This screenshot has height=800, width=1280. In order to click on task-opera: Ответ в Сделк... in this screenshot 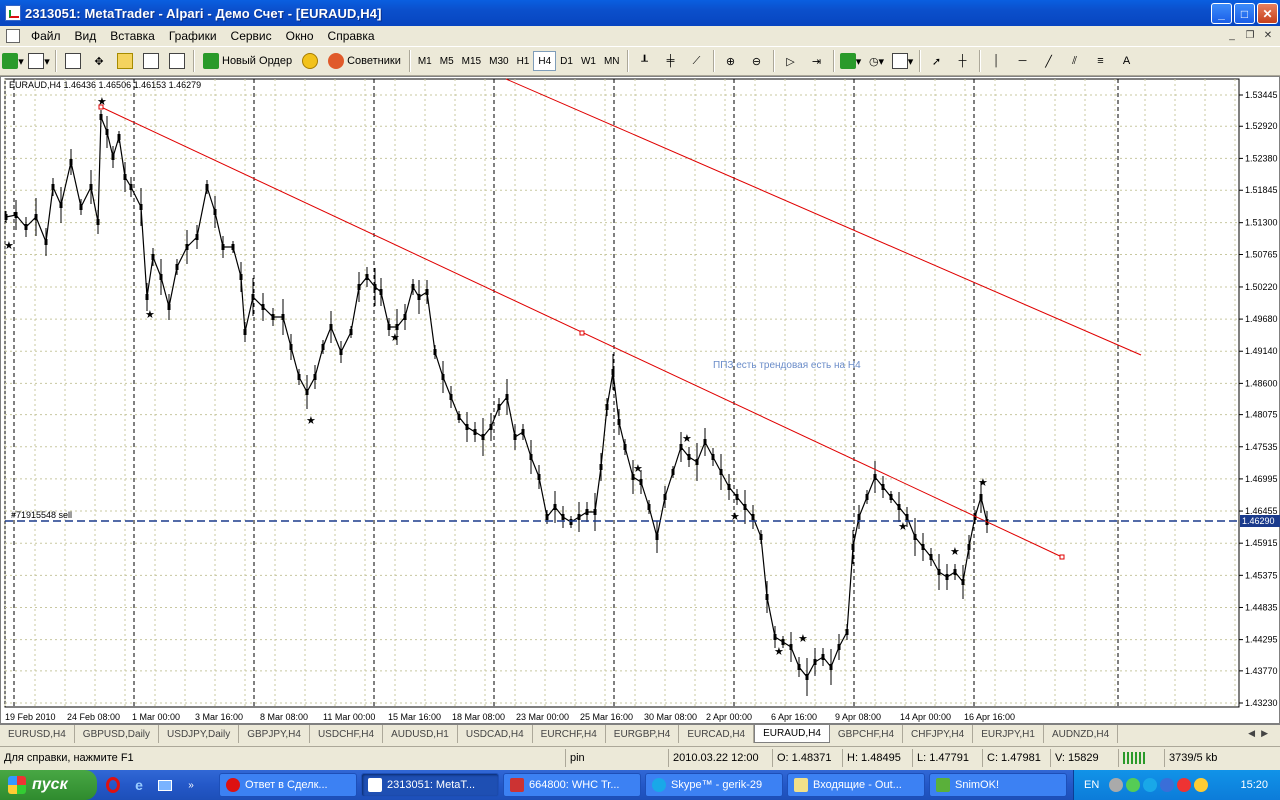, I will do `click(288, 785)`.